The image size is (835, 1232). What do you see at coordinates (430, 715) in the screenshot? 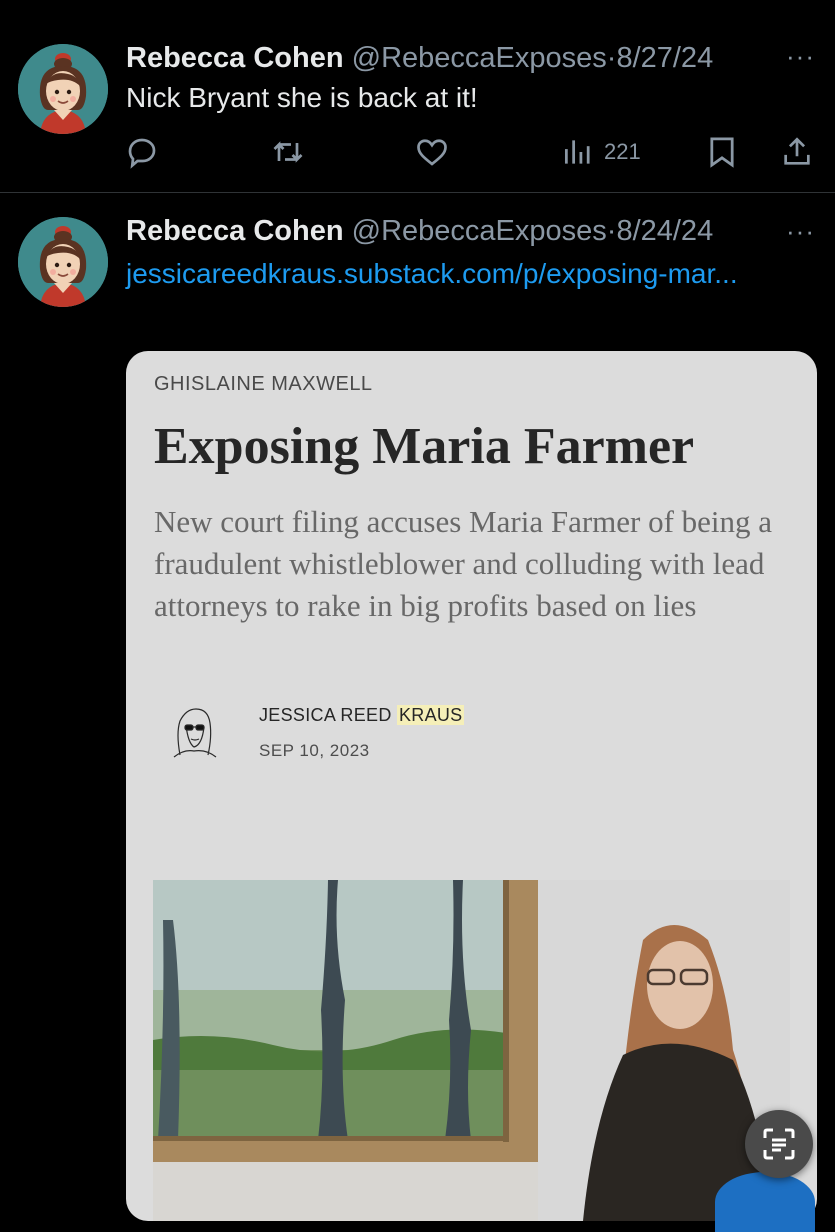
I see `author-last-highlight: KRAUS` at bounding box center [430, 715].